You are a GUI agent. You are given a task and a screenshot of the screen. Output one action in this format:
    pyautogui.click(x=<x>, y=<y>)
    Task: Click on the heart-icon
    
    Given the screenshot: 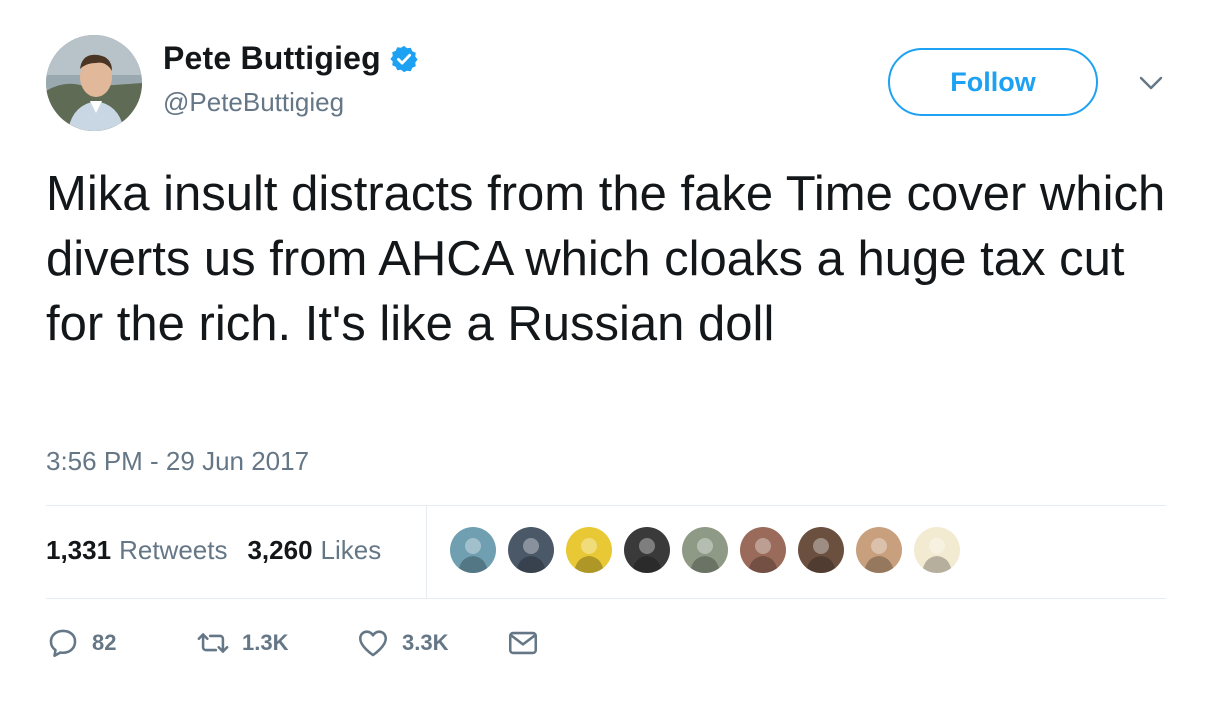 What is the action you would take?
    pyautogui.click(x=373, y=643)
    